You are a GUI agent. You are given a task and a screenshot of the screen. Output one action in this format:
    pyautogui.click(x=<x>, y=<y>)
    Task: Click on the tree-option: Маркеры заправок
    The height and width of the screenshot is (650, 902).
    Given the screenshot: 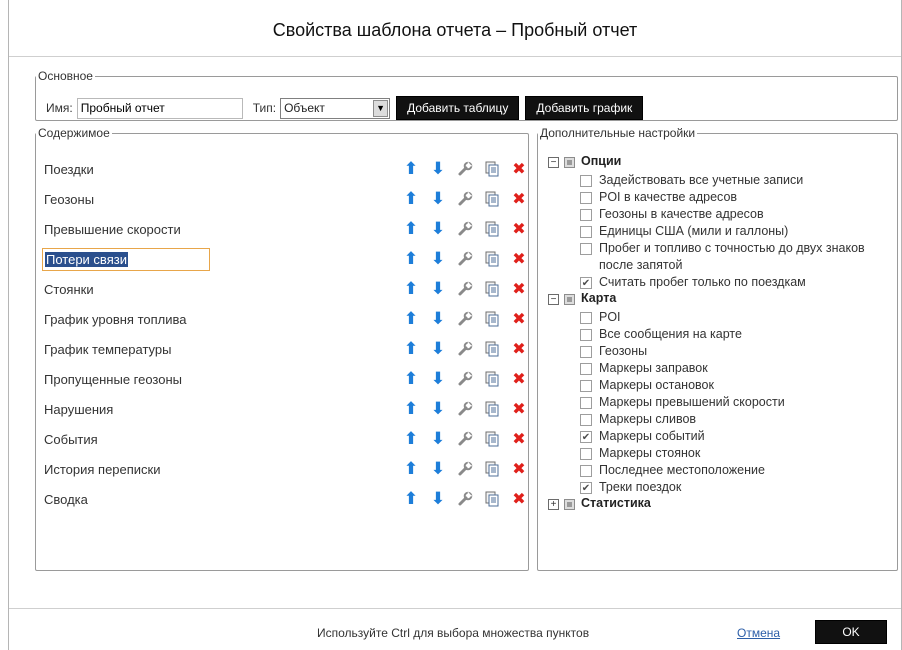 What is the action you would take?
    pyautogui.click(x=718, y=368)
    